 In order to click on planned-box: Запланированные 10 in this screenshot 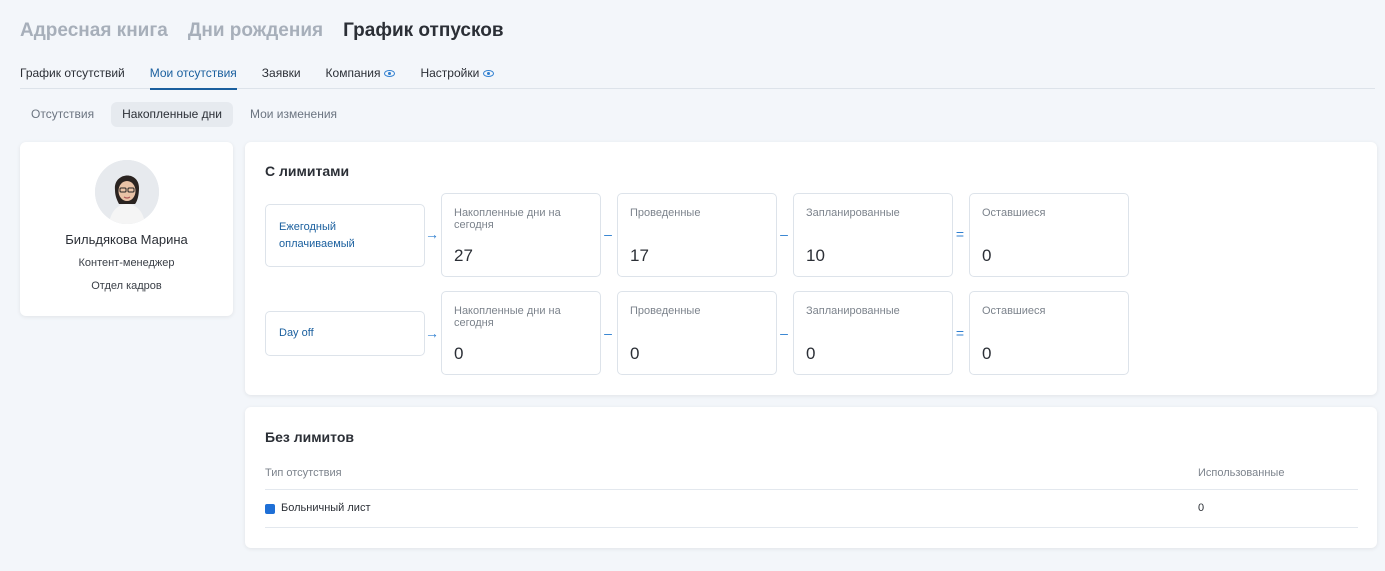, I will do `click(873, 235)`.